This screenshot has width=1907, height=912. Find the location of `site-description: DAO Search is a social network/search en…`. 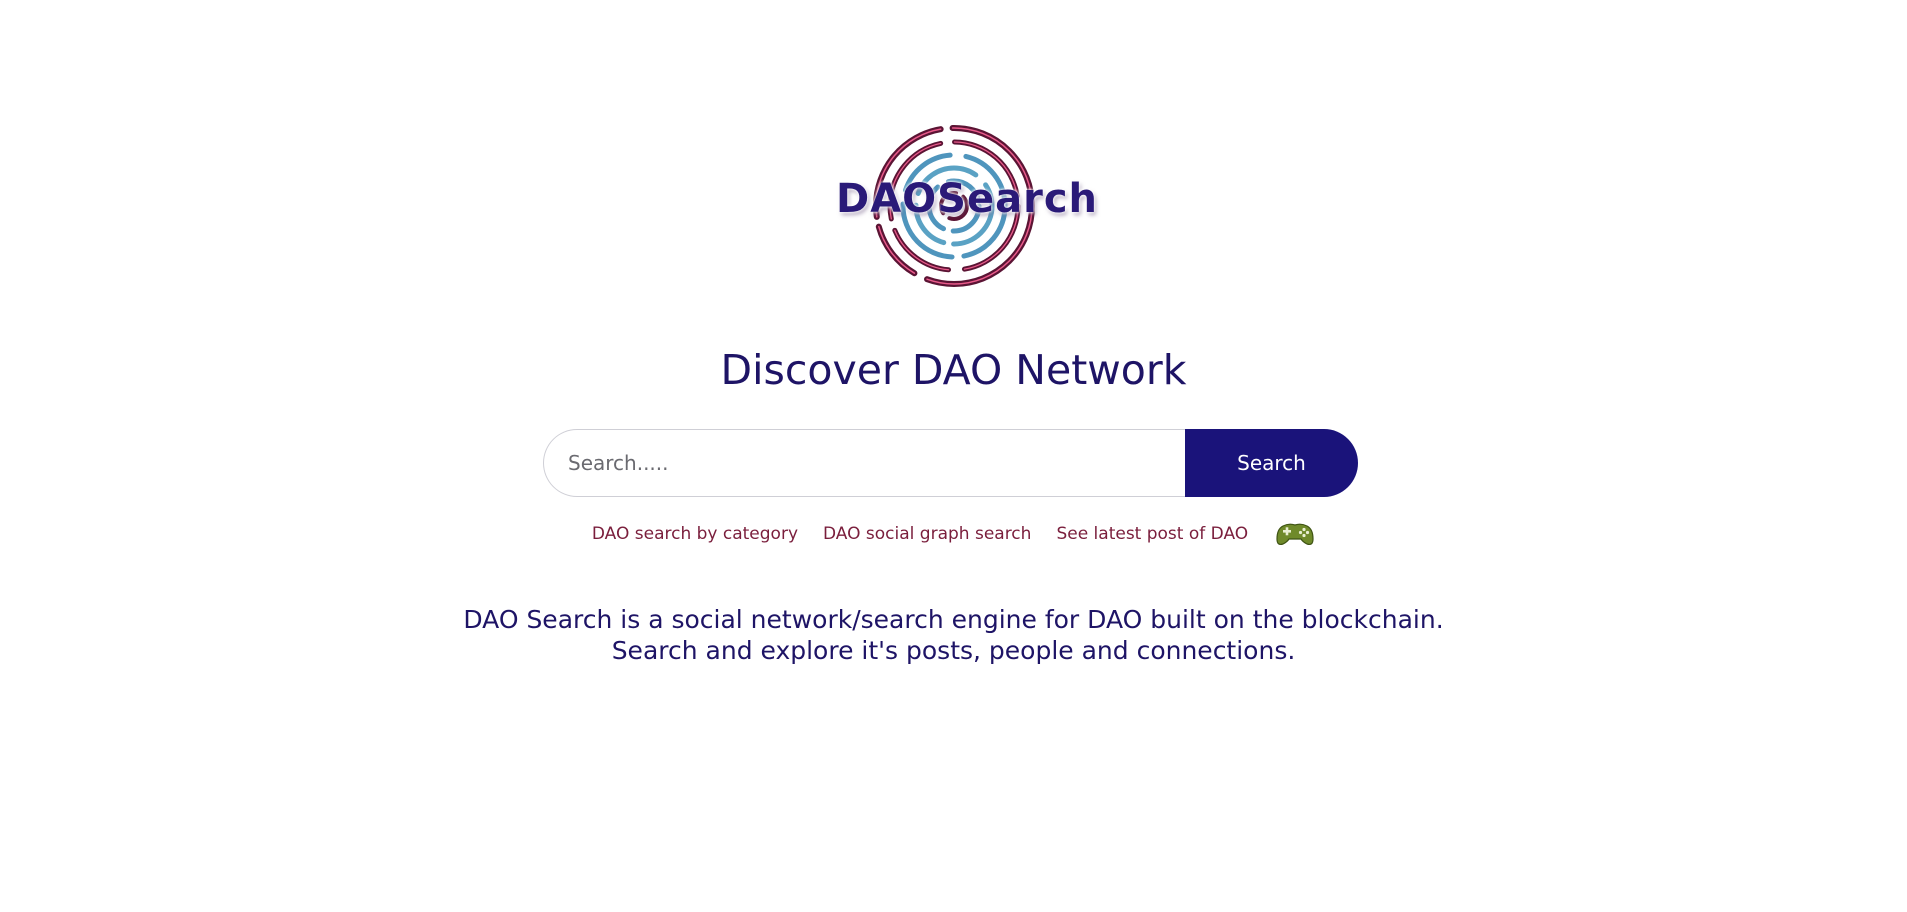

site-description: DAO Search is a social network/search en… is located at coordinates (953, 635).